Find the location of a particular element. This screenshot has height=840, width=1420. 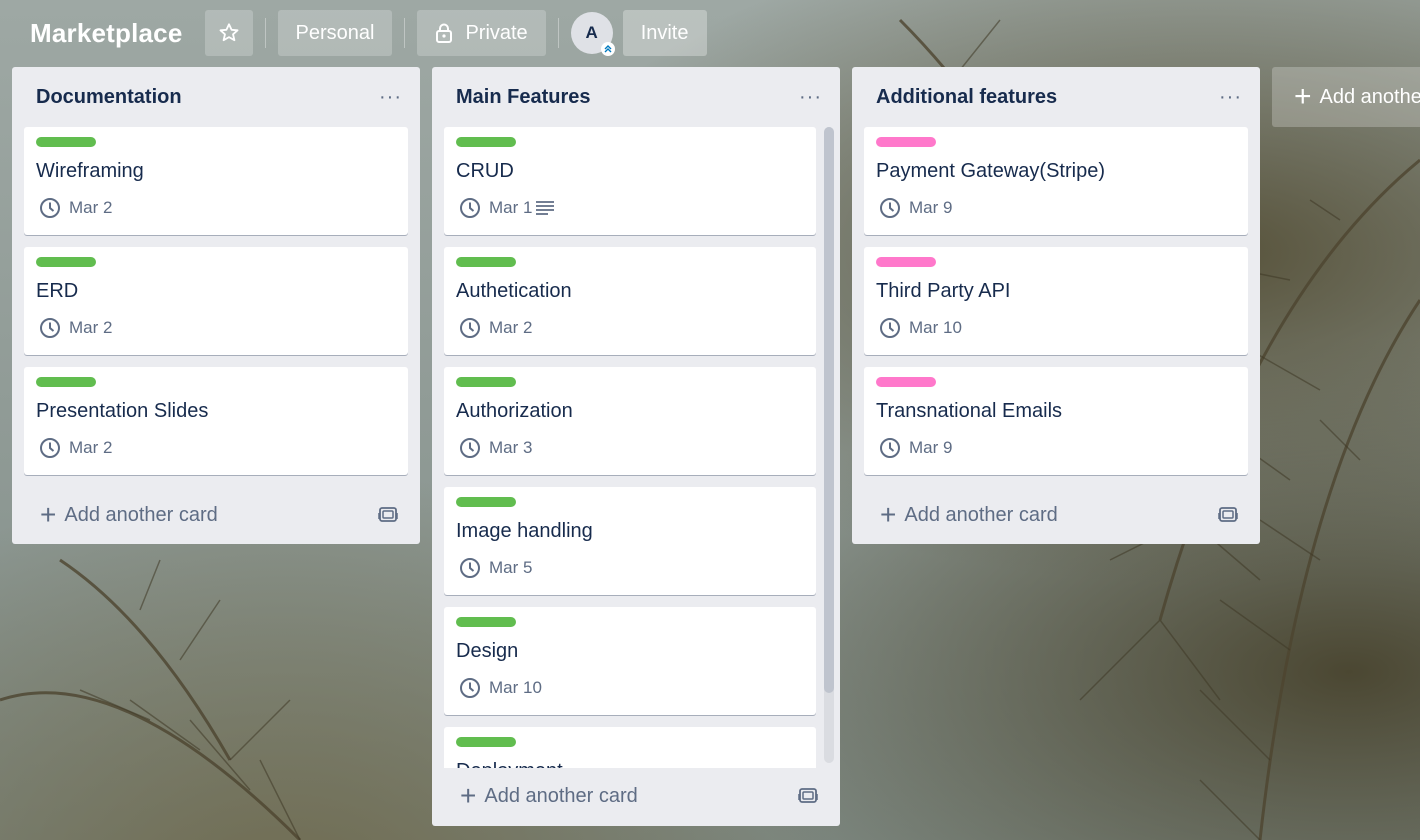

card-title: CRUD is located at coordinates (485, 171).